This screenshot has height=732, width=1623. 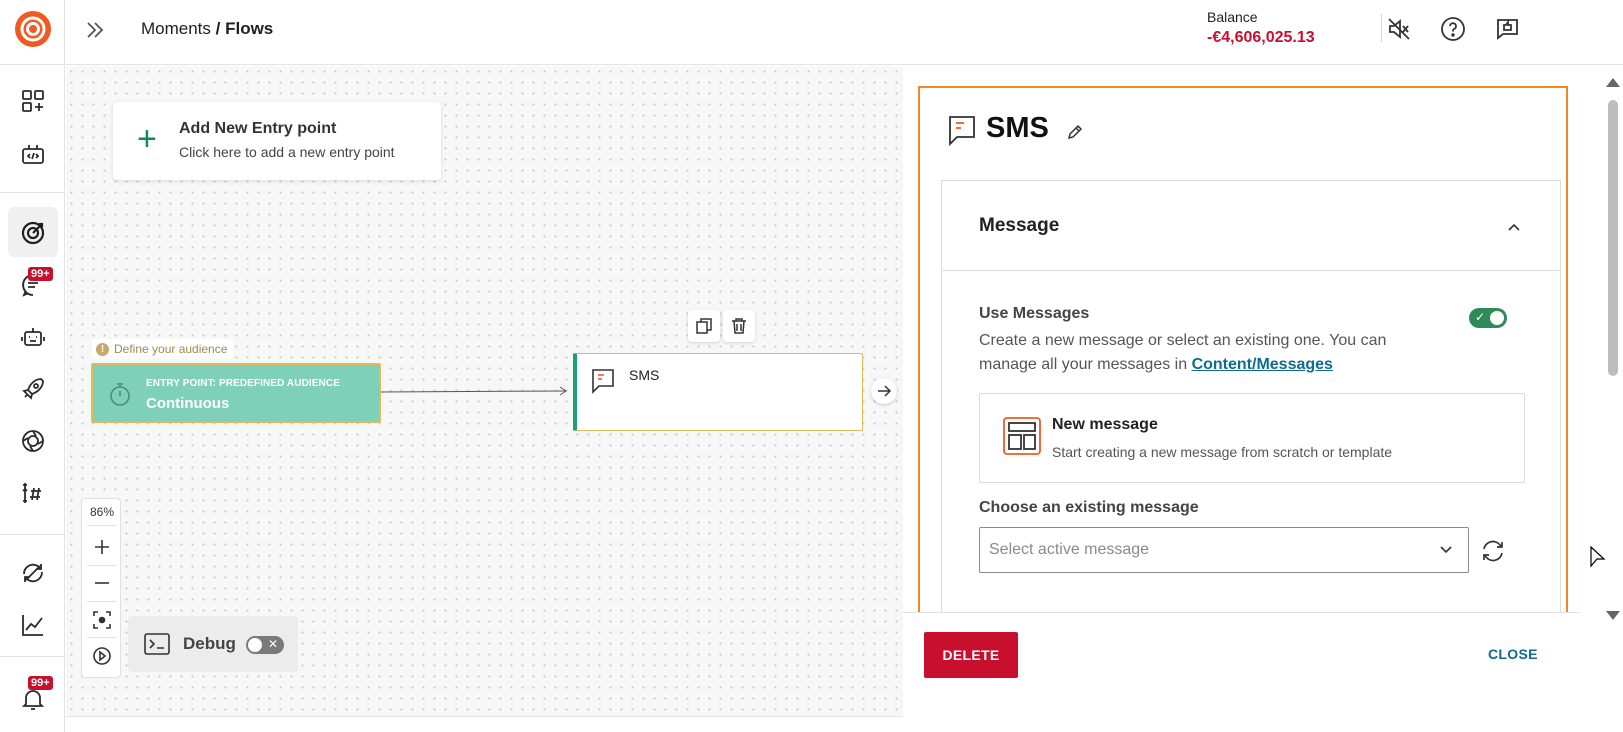 I want to click on message-section-header: Message, so click(x=1251, y=226).